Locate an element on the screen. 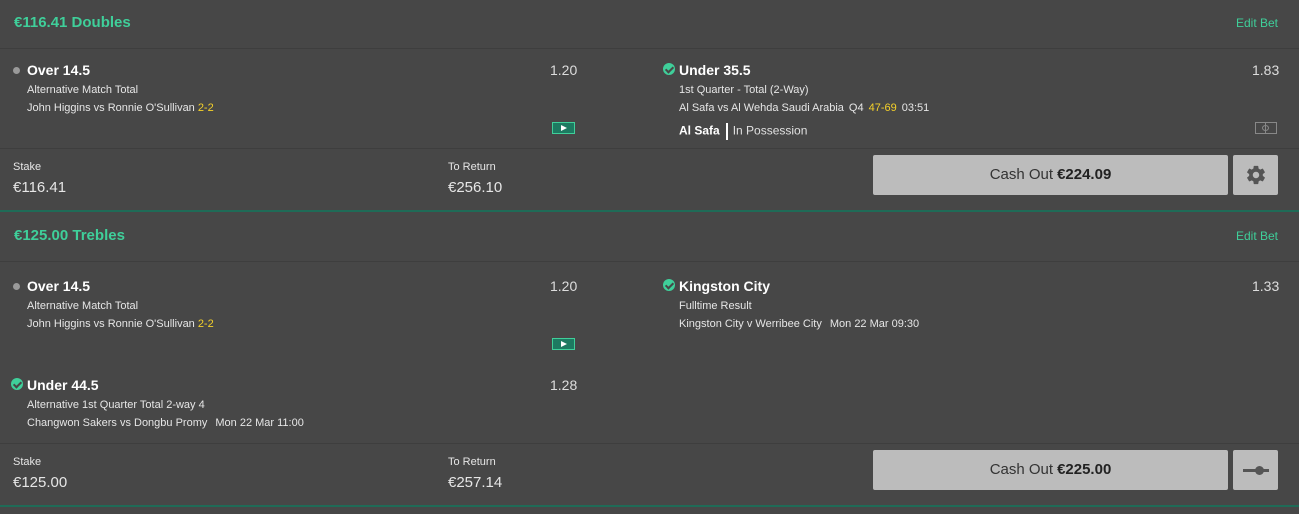 The width and height of the screenshot is (1299, 514). bet-title: €125.00 Trebles is located at coordinates (69, 235).